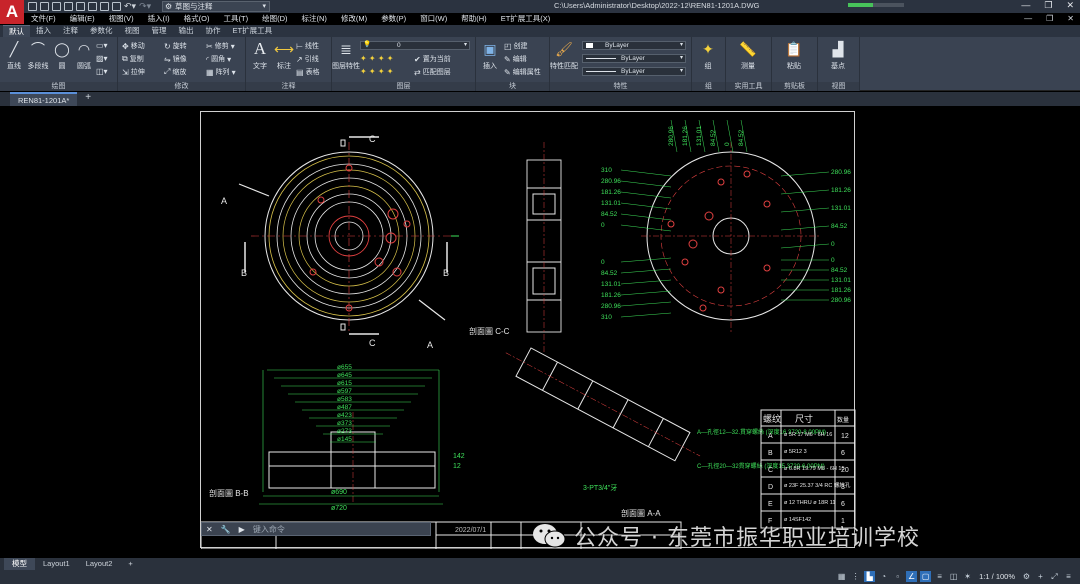 The width and height of the screenshot is (1080, 584). What do you see at coordinates (1025, 5) in the screenshot?
I see `minimize-icon: —` at bounding box center [1025, 5].